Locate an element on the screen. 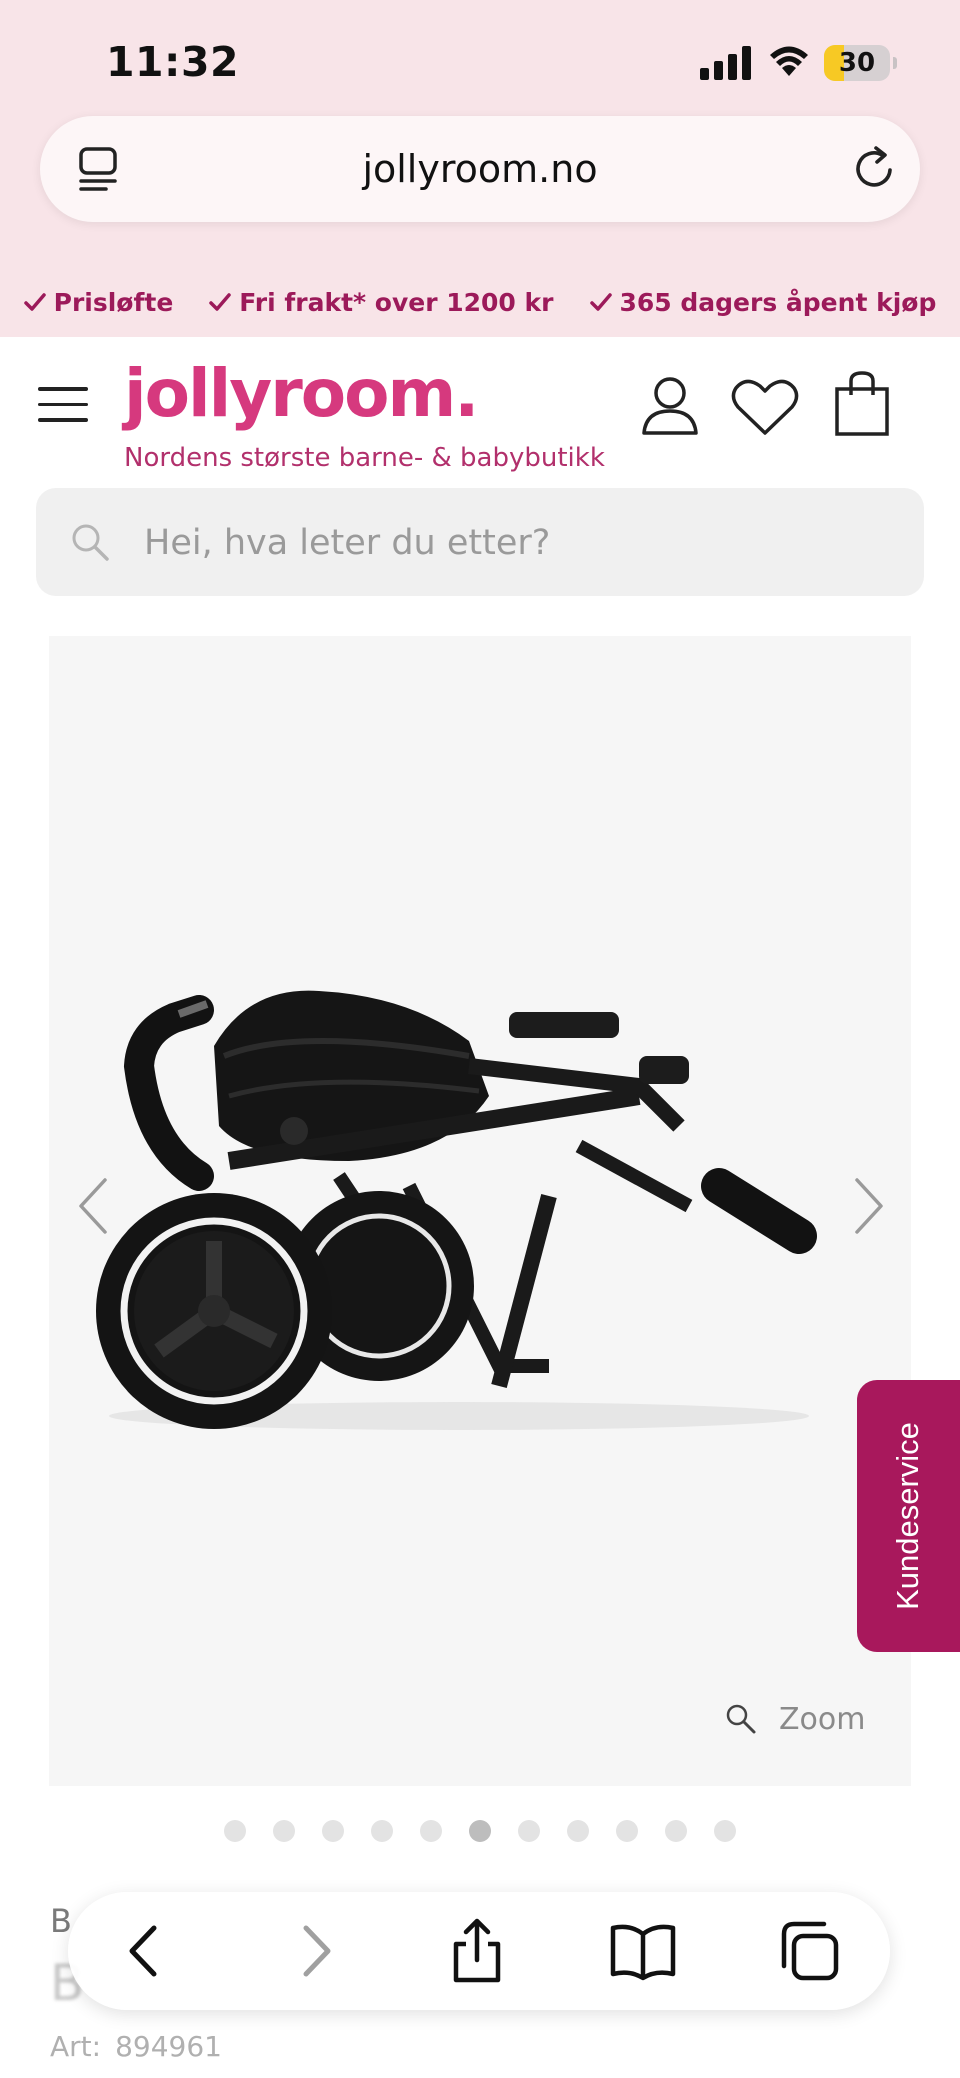  bookmarks-button is located at coordinates (643, 1951).